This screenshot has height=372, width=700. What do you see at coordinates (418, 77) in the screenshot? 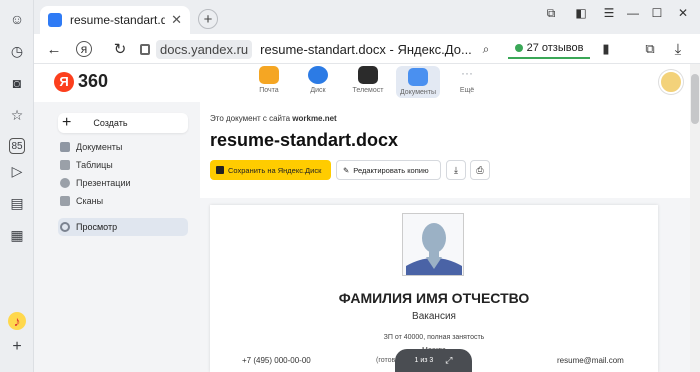
I see `documents-icon` at bounding box center [418, 77].